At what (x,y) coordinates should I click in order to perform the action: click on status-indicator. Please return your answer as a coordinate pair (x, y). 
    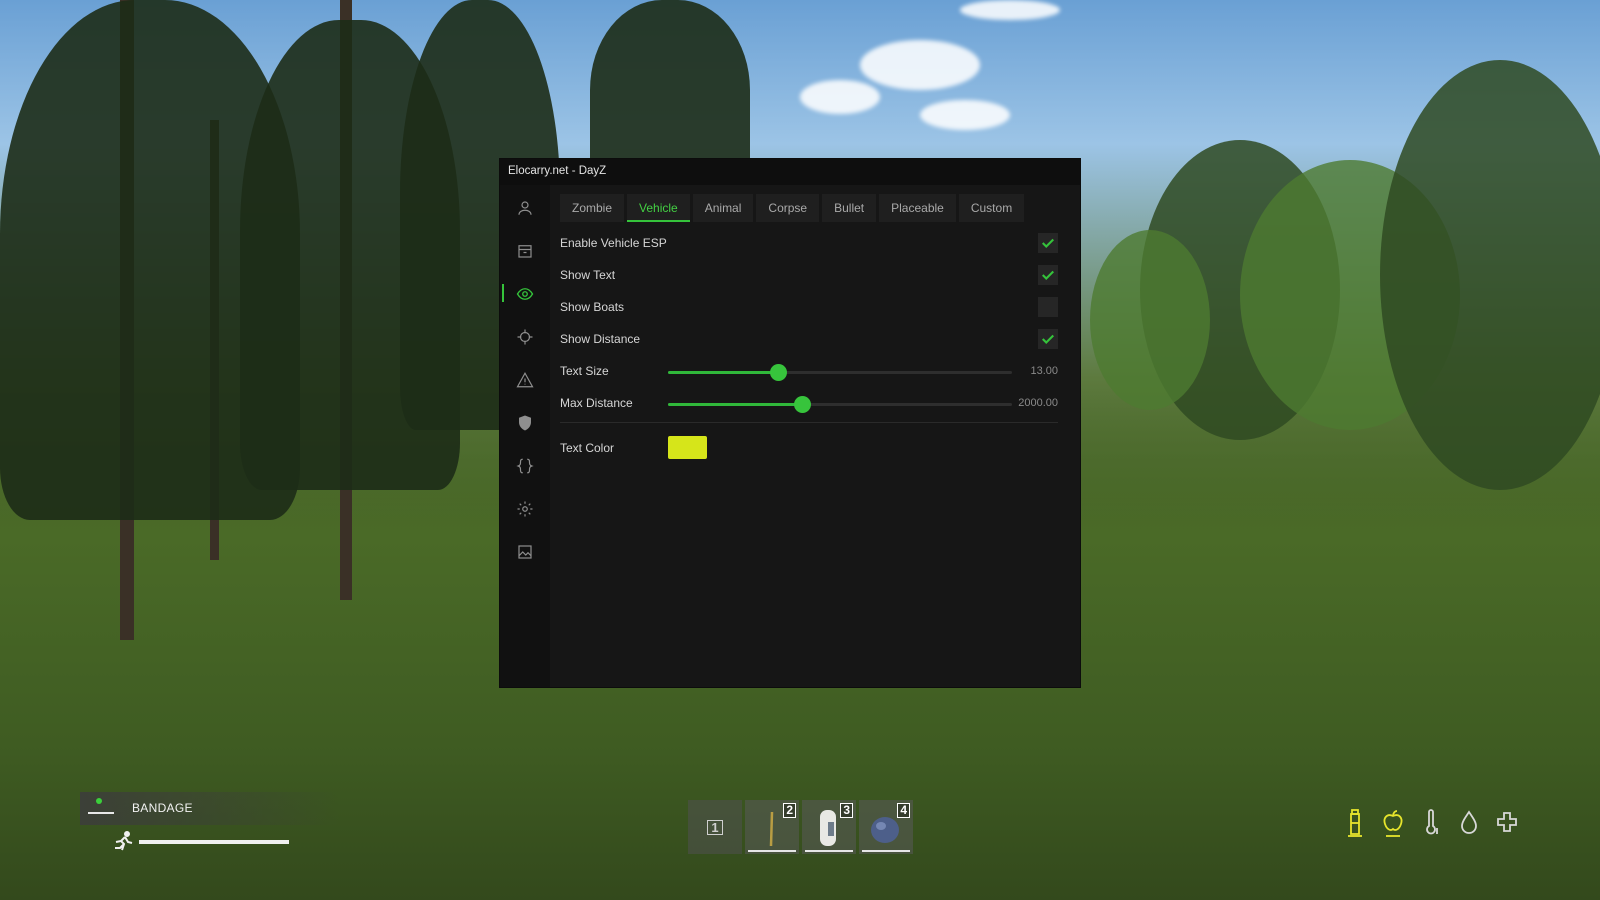
    Looking at the image, I should click on (99, 801).